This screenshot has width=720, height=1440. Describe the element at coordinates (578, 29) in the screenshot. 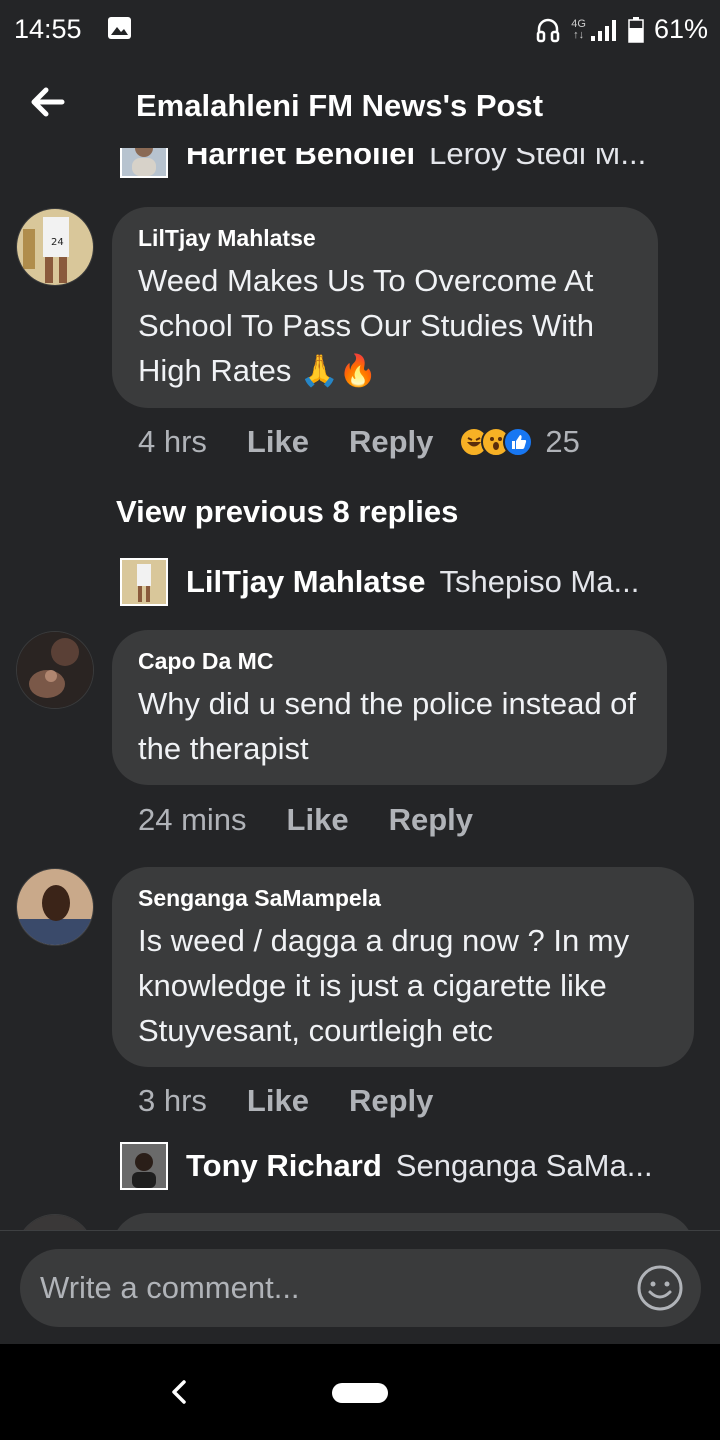

I see `network-type: 4G ↑↓` at that location.